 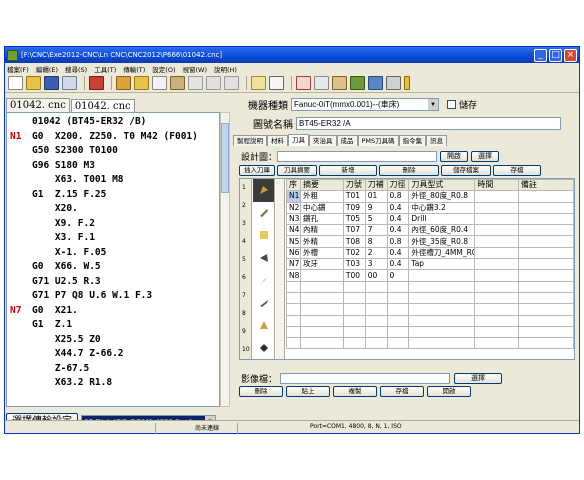 I want to click on select-design-button: 選擇, so click(x=485, y=156).